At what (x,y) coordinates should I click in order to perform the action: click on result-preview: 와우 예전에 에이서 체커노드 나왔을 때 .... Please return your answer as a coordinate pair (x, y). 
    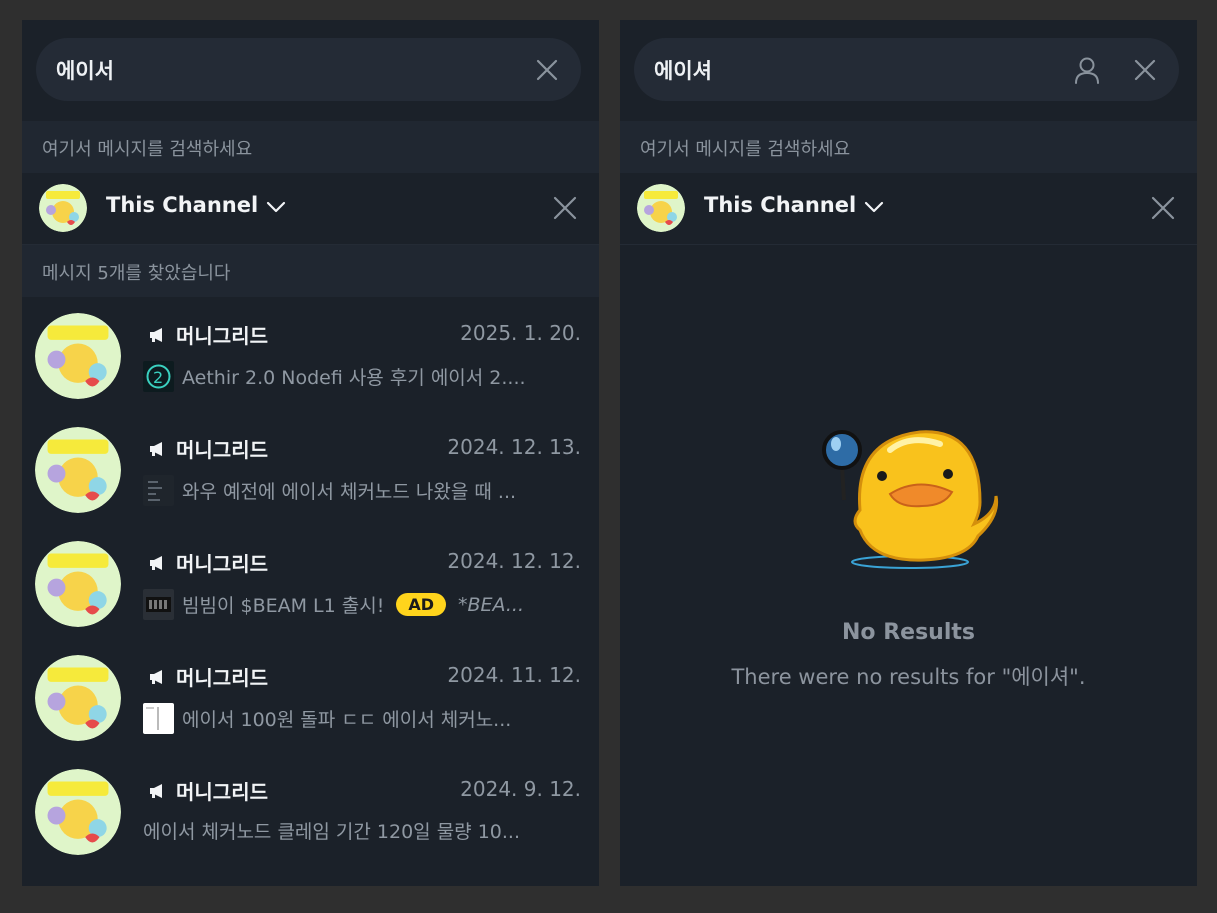
    Looking at the image, I should click on (362, 491).